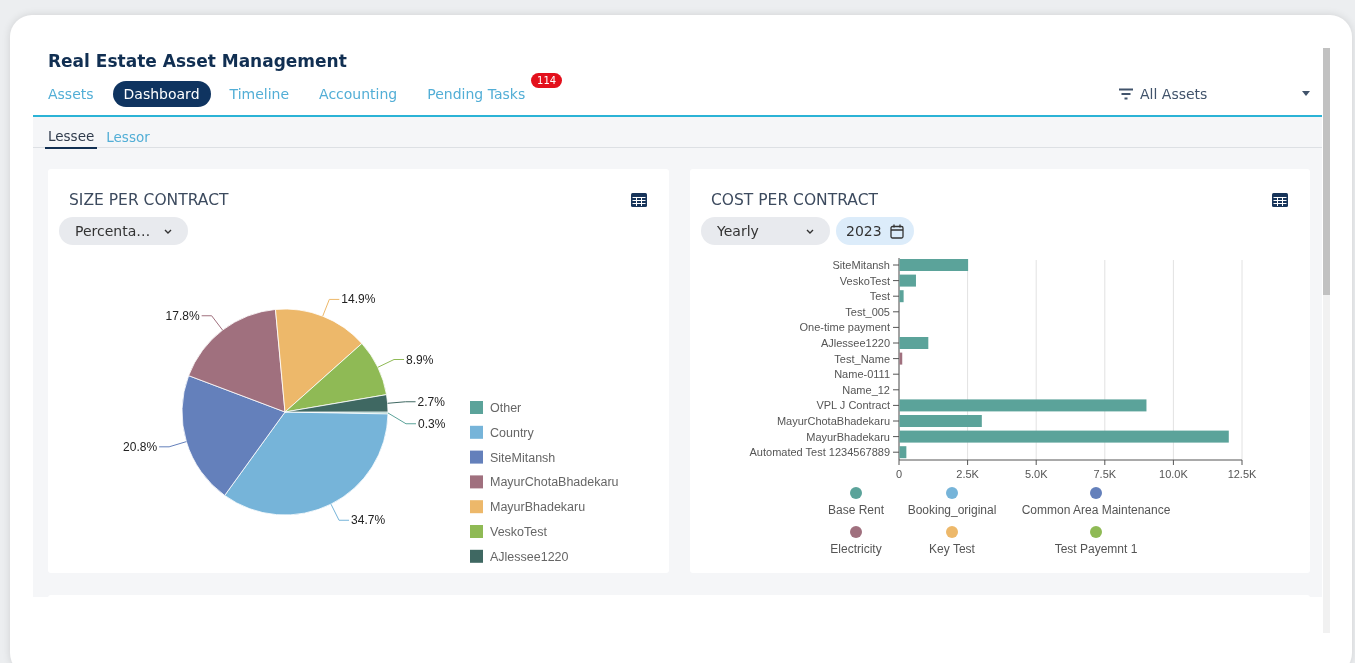  What do you see at coordinates (198, 60) in the screenshot?
I see `app-title: Real Estate Asset Management` at bounding box center [198, 60].